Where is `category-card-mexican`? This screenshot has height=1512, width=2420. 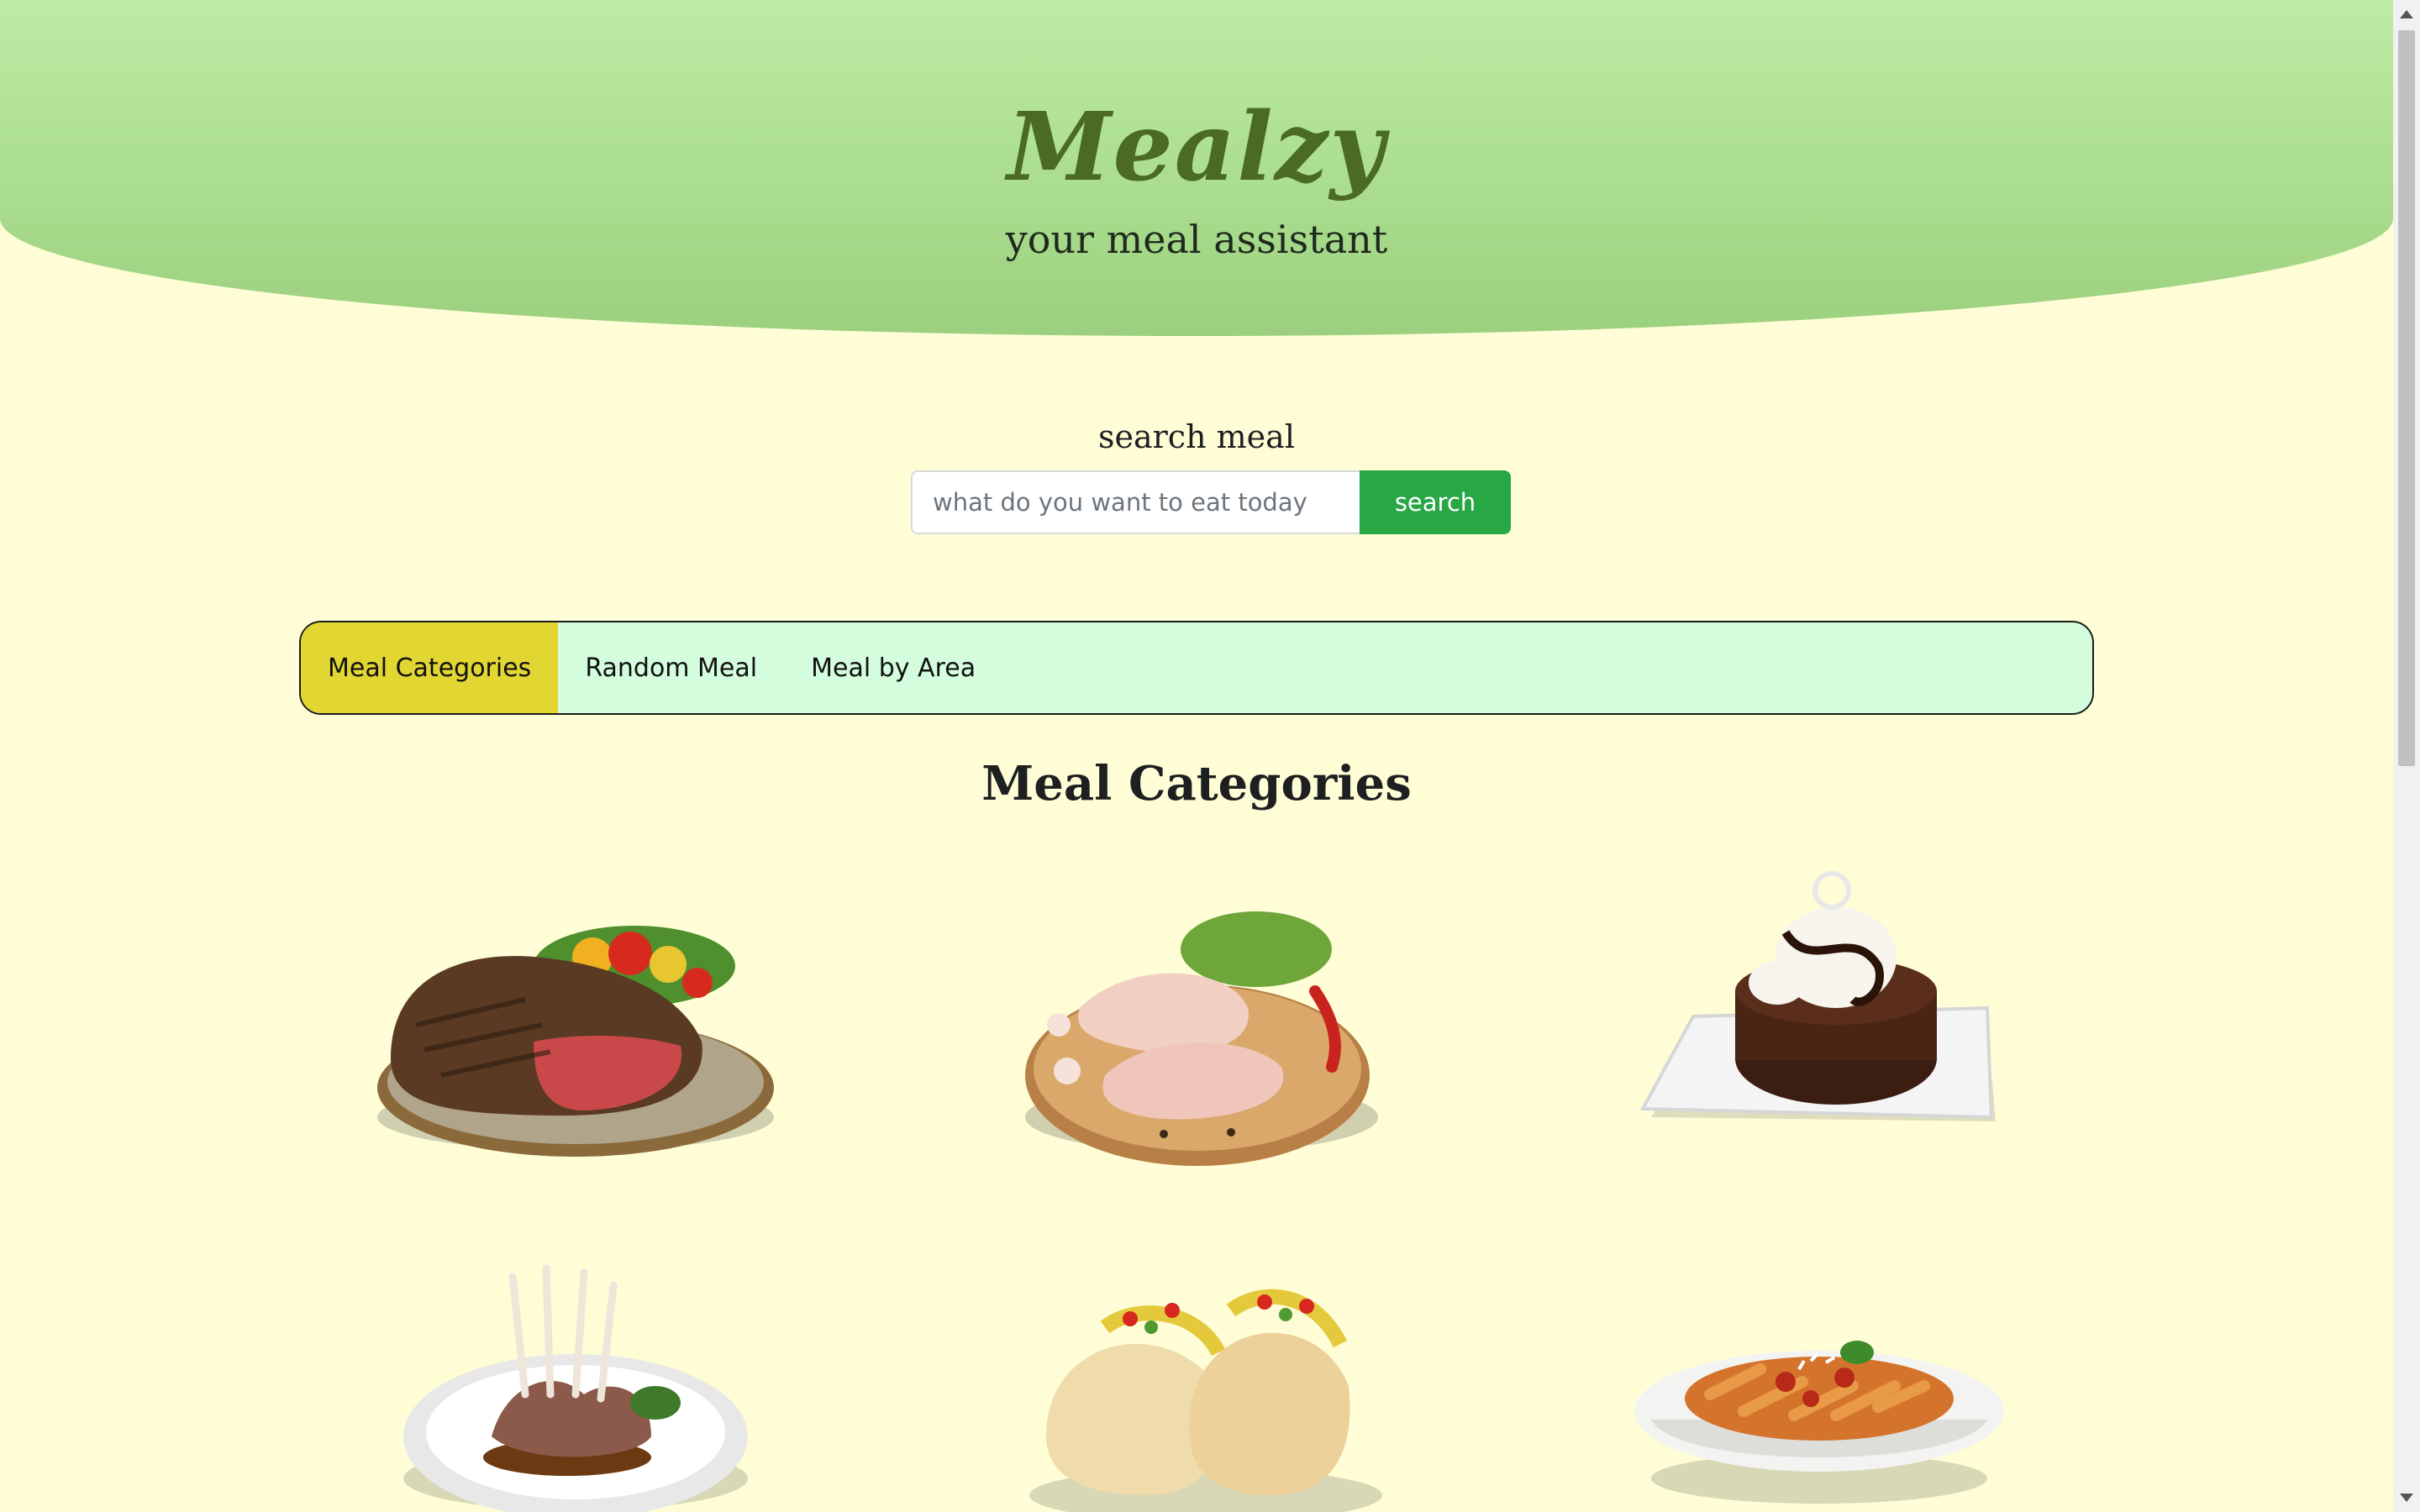
category-card-mexican is located at coordinates (1197, 1369).